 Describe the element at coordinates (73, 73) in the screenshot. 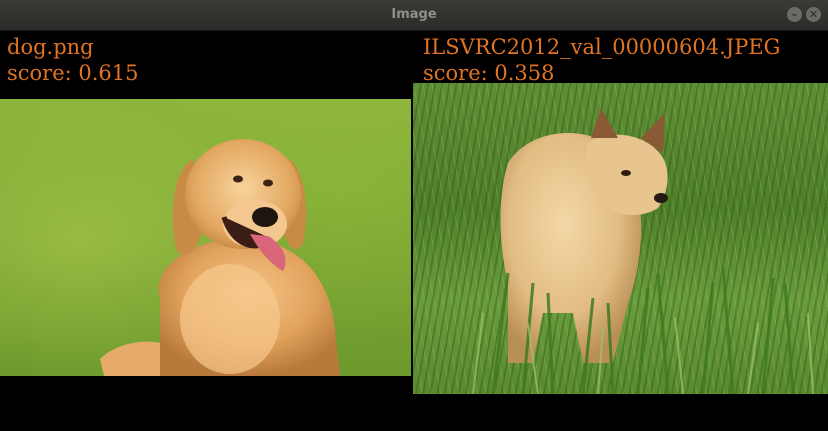

I see `left-image-score: score: 0.615` at that location.